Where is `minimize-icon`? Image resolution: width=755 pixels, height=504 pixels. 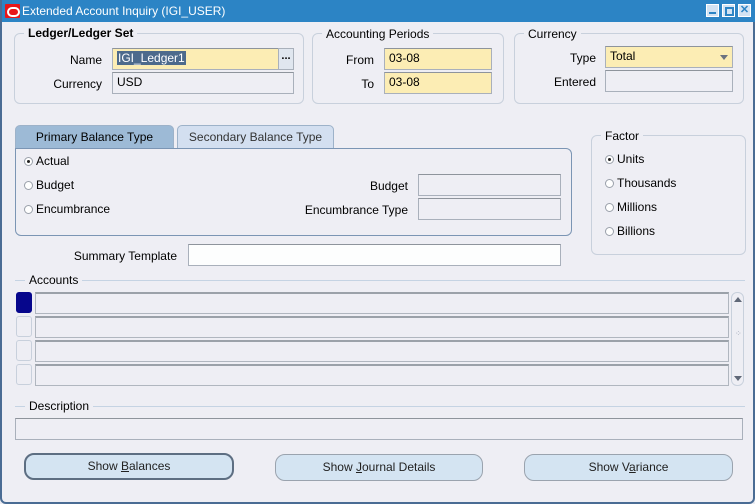
minimize-icon is located at coordinates (712, 10).